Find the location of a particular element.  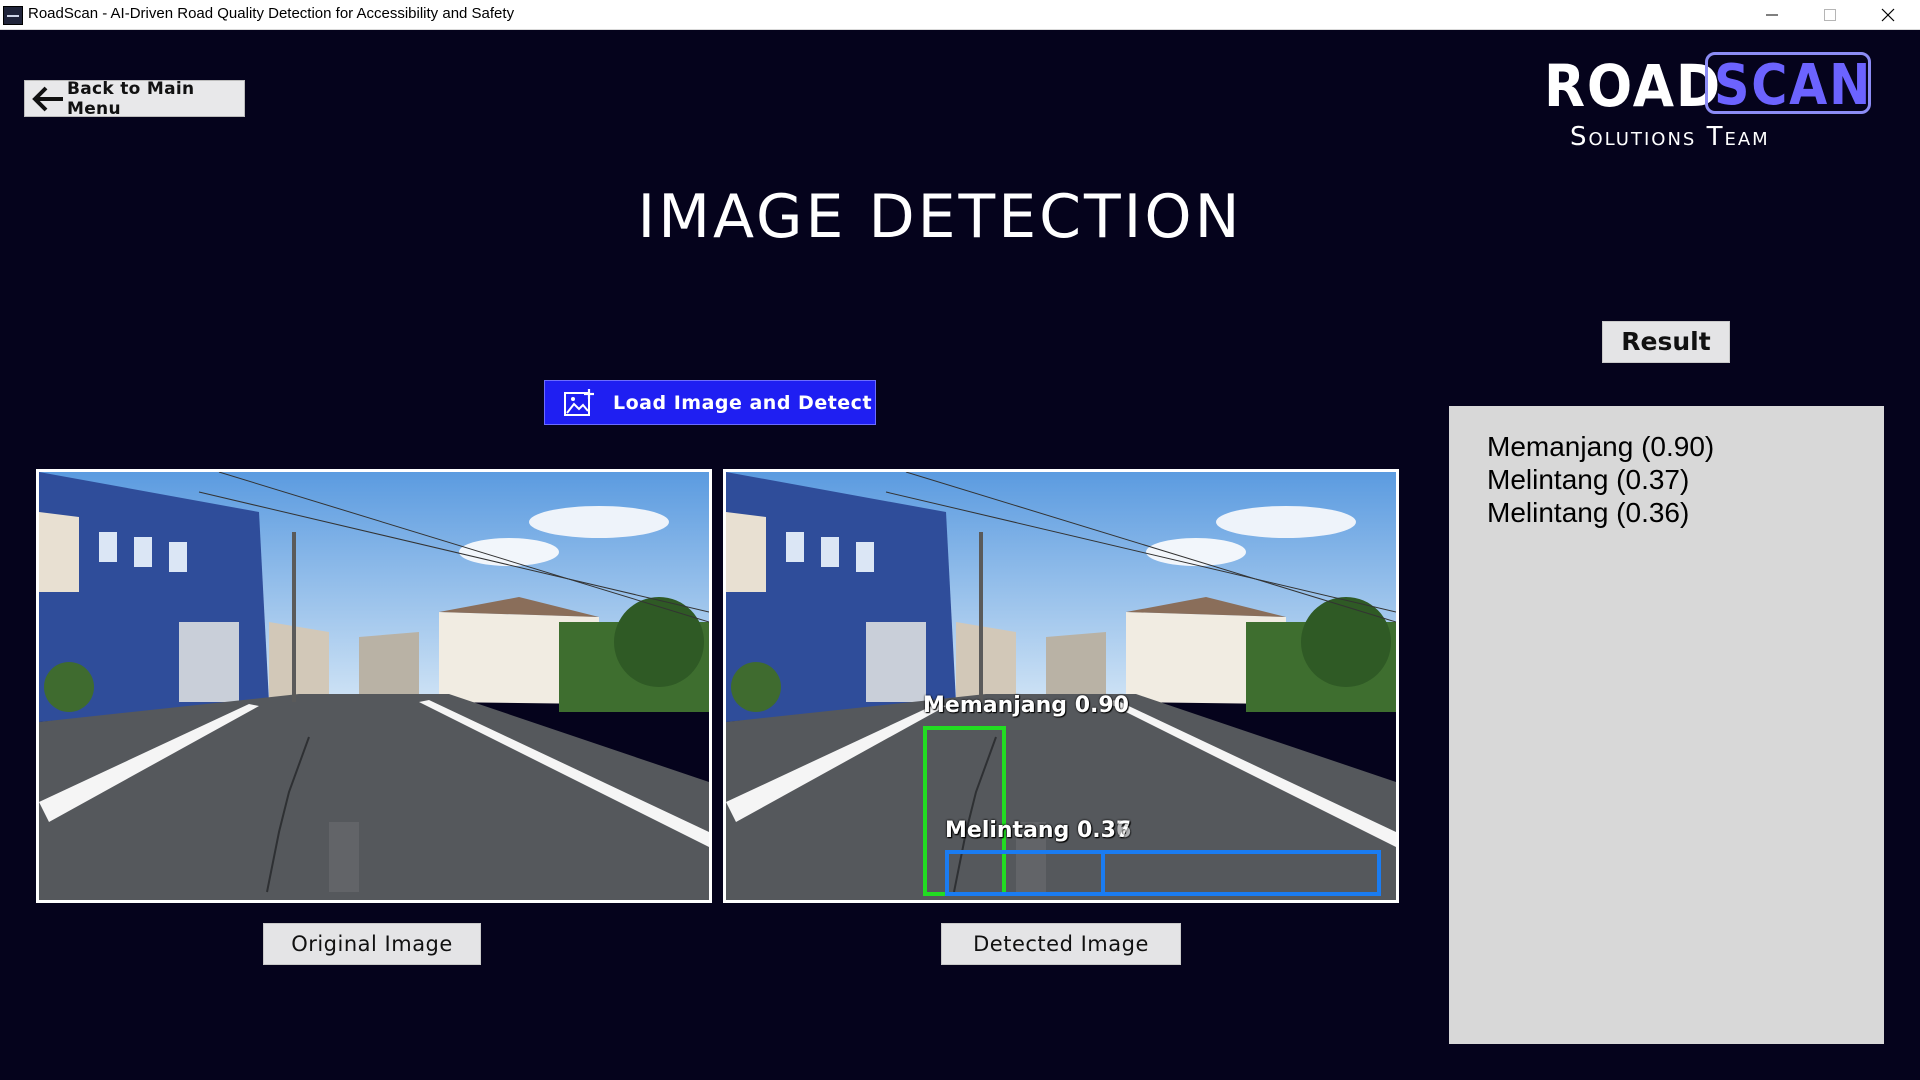

page-title: IMAGE DETECTION is located at coordinates (940, 217).